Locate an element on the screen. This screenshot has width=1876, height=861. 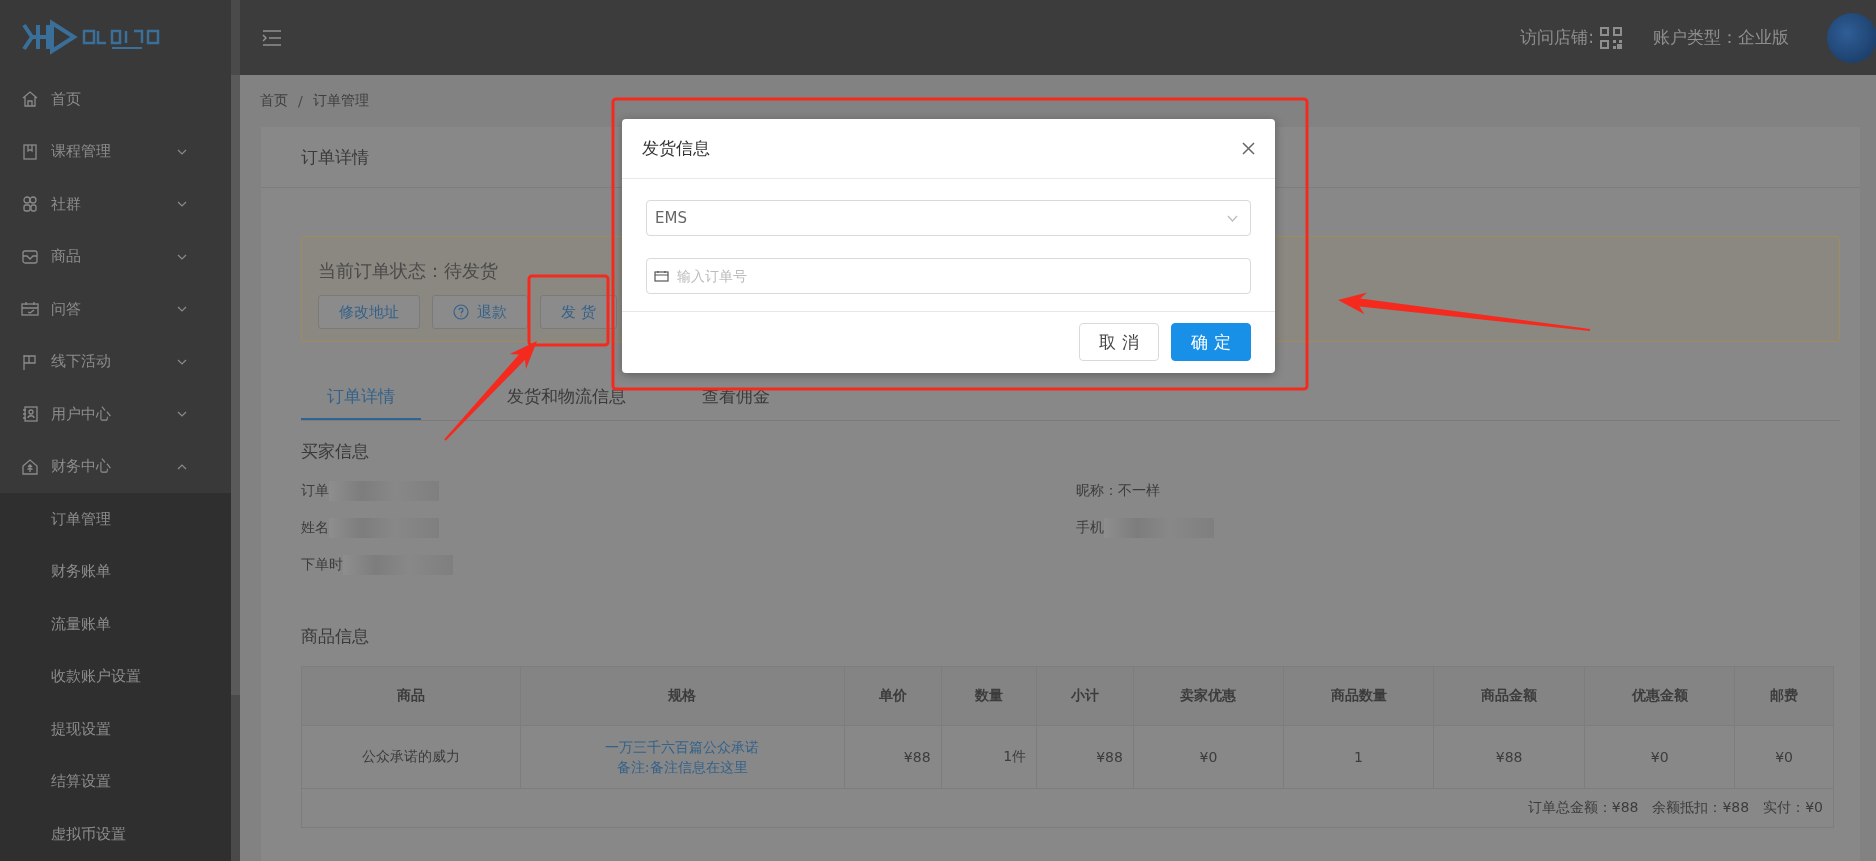
table-cell: 1件 is located at coordinates (989, 757).